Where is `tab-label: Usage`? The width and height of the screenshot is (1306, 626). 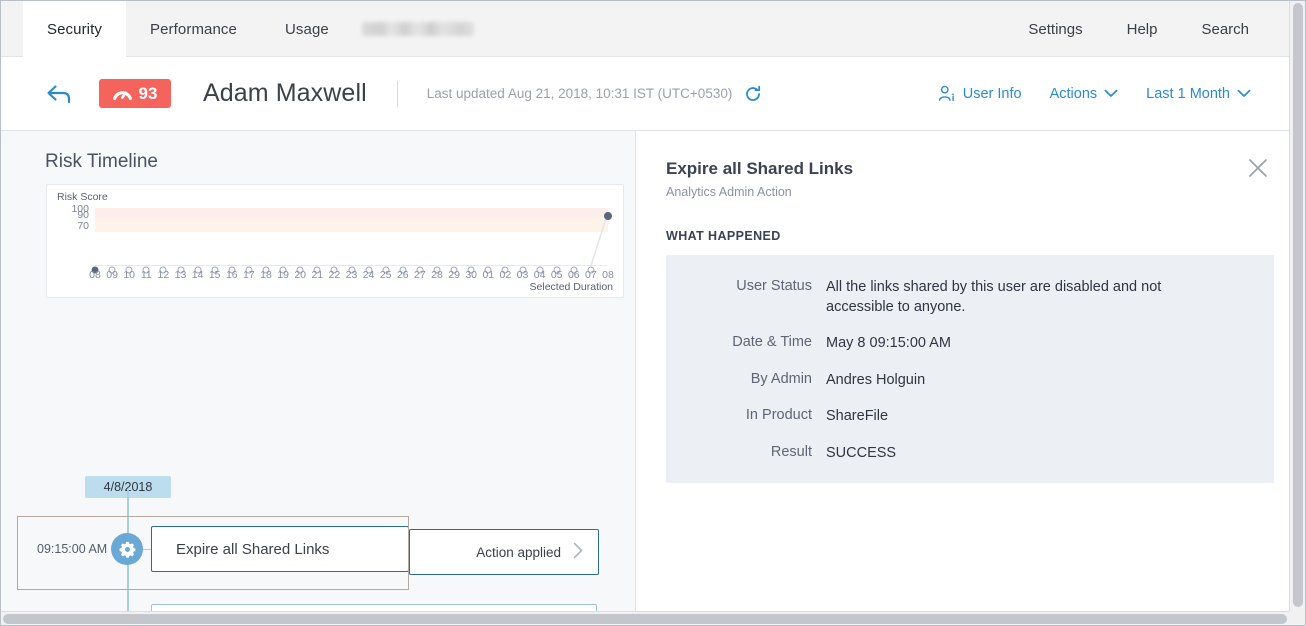
tab-label: Usage is located at coordinates (306, 29).